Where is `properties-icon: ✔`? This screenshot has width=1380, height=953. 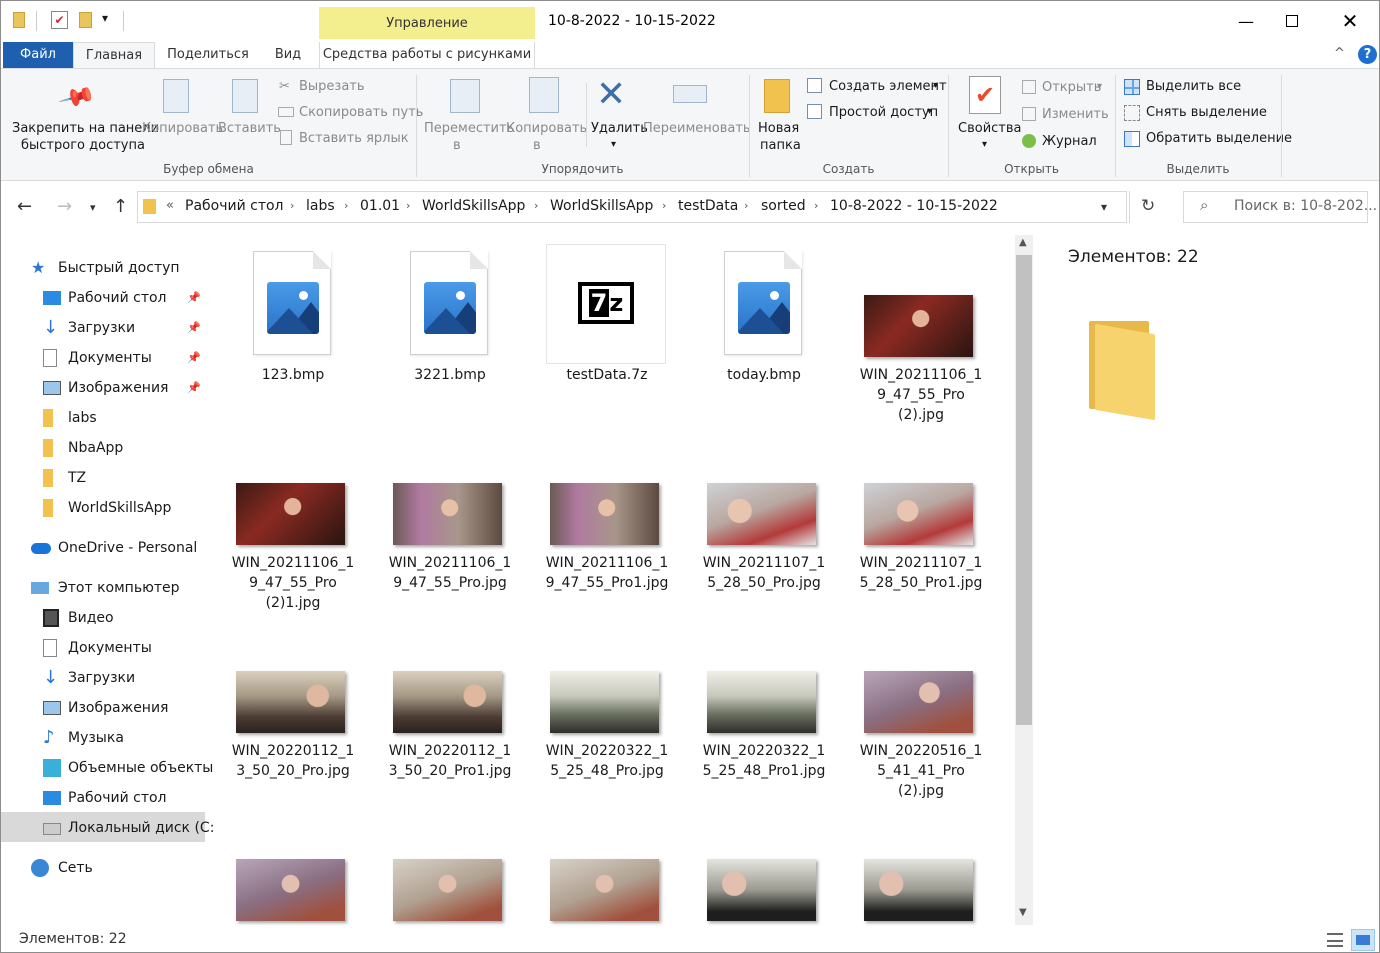 properties-icon: ✔ is located at coordinates (985, 95).